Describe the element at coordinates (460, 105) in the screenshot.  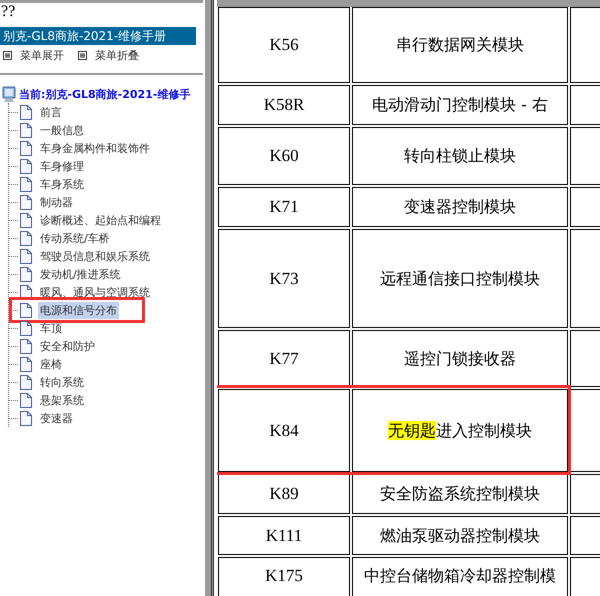
I see `table-cell: 电动滑动门控制模块 - 右` at that location.